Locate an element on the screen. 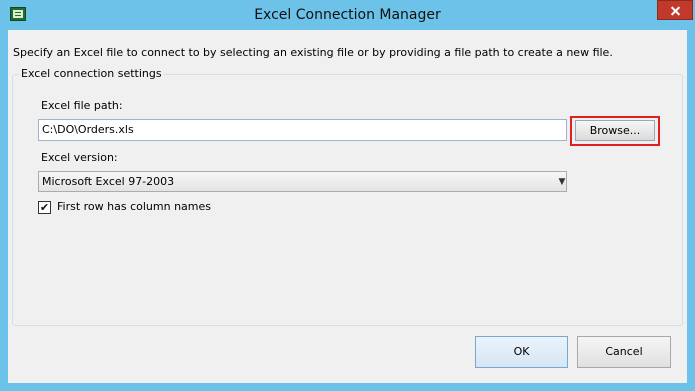 The height and width of the screenshot is (391, 695). window-title: Excel Connection Manager is located at coordinates (347, 15).